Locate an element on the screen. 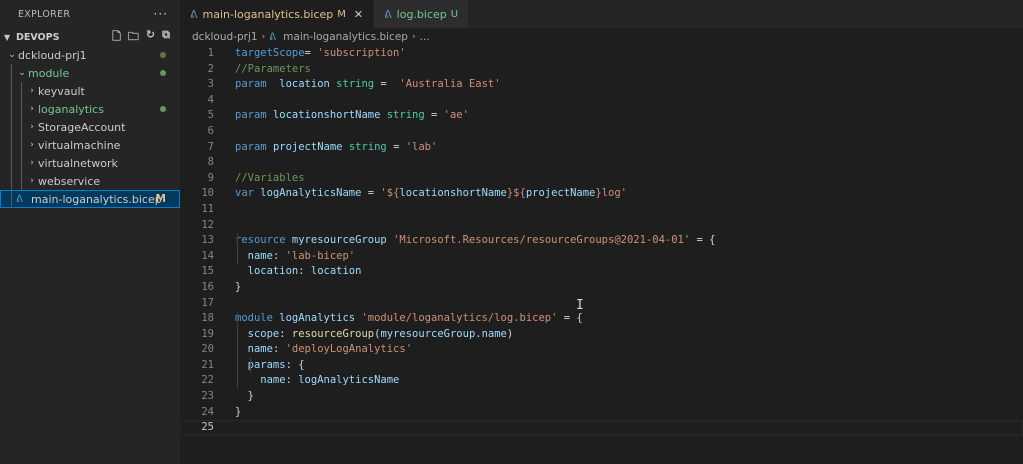 The image size is (1023, 464). tree-folder-item: ⌄ module is located at coordinates (90, 73).